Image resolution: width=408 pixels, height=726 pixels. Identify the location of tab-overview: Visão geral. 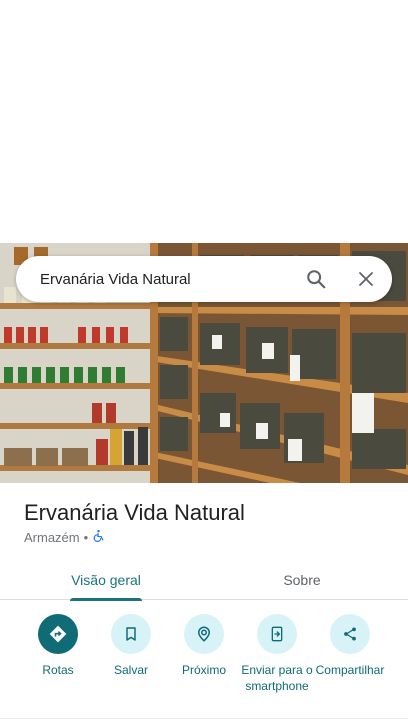
(106, 580).